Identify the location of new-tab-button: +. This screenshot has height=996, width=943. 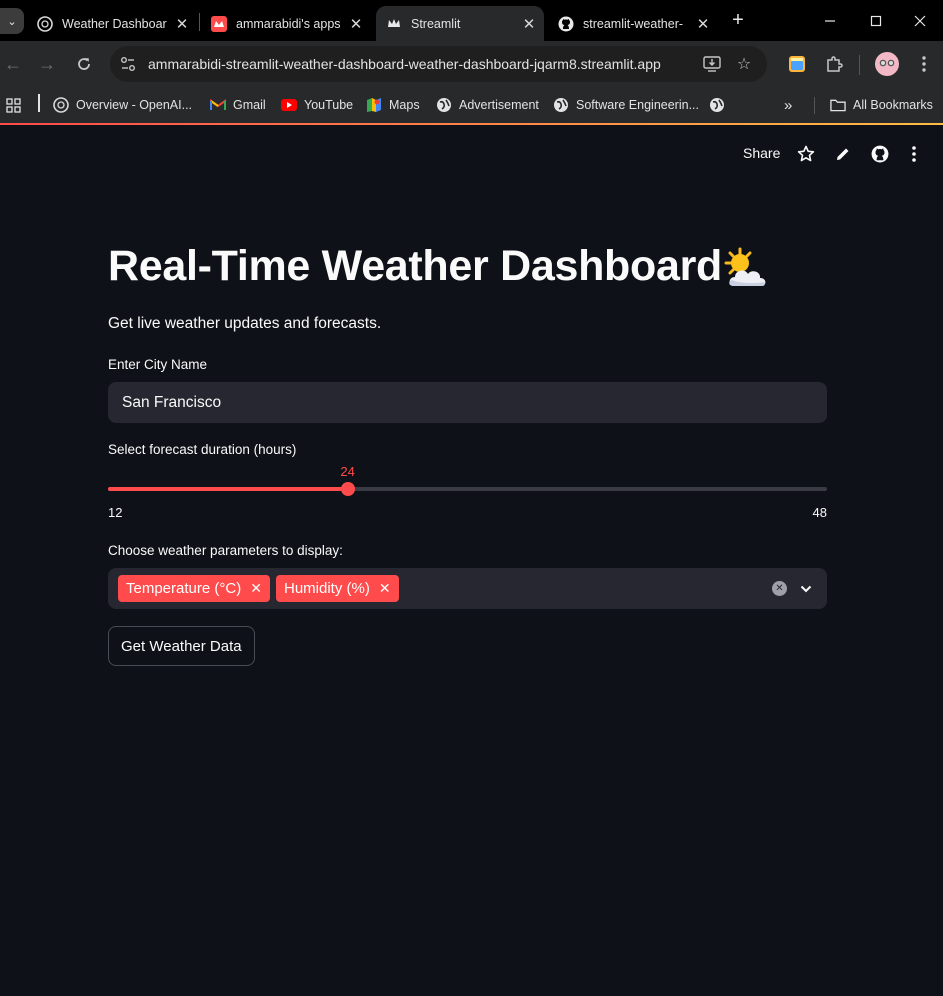
(738, 20).